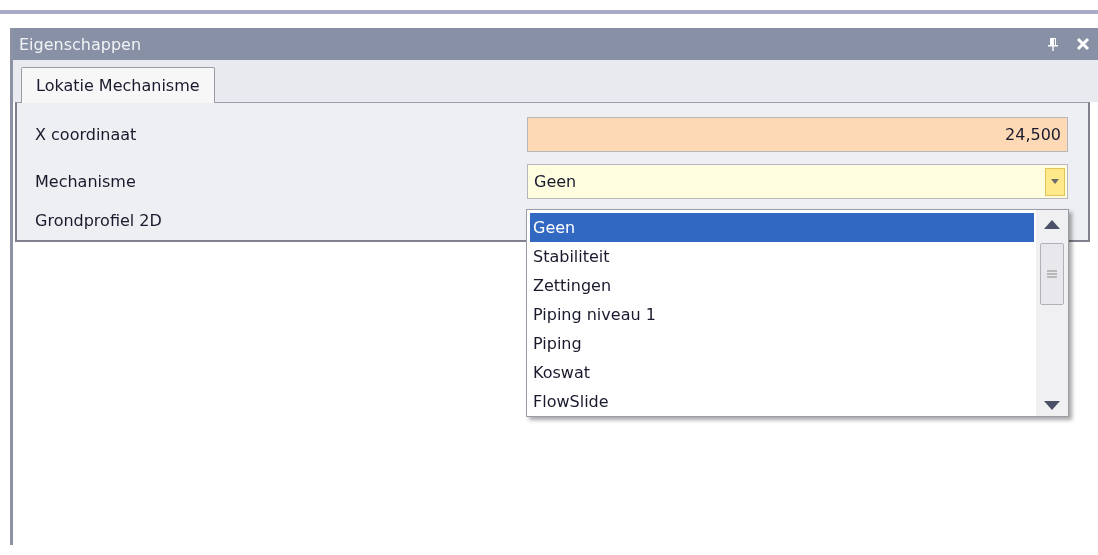  What do you see at coordinates (1052, 274) in the screenshot?
I see `scroll-thumb` at bounding box center [1052, 274].